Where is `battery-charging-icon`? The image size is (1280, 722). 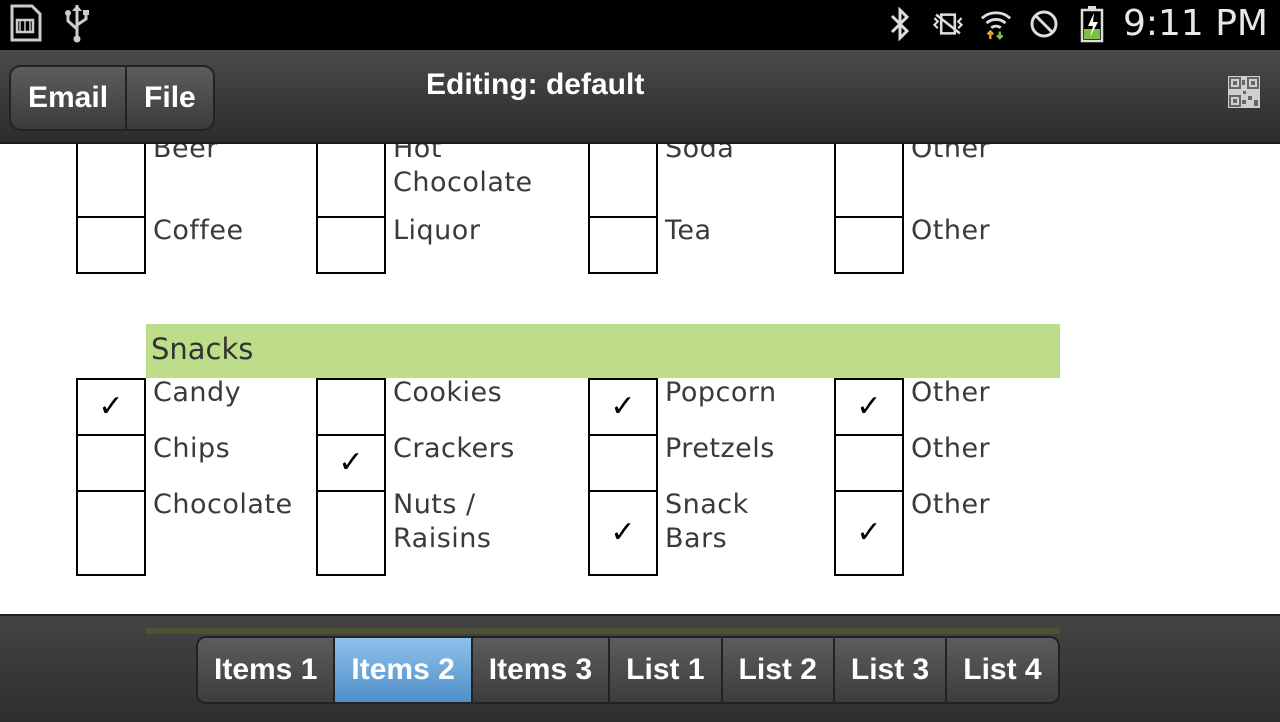 battery-charging-icon is located at coordinates (1092, 24).